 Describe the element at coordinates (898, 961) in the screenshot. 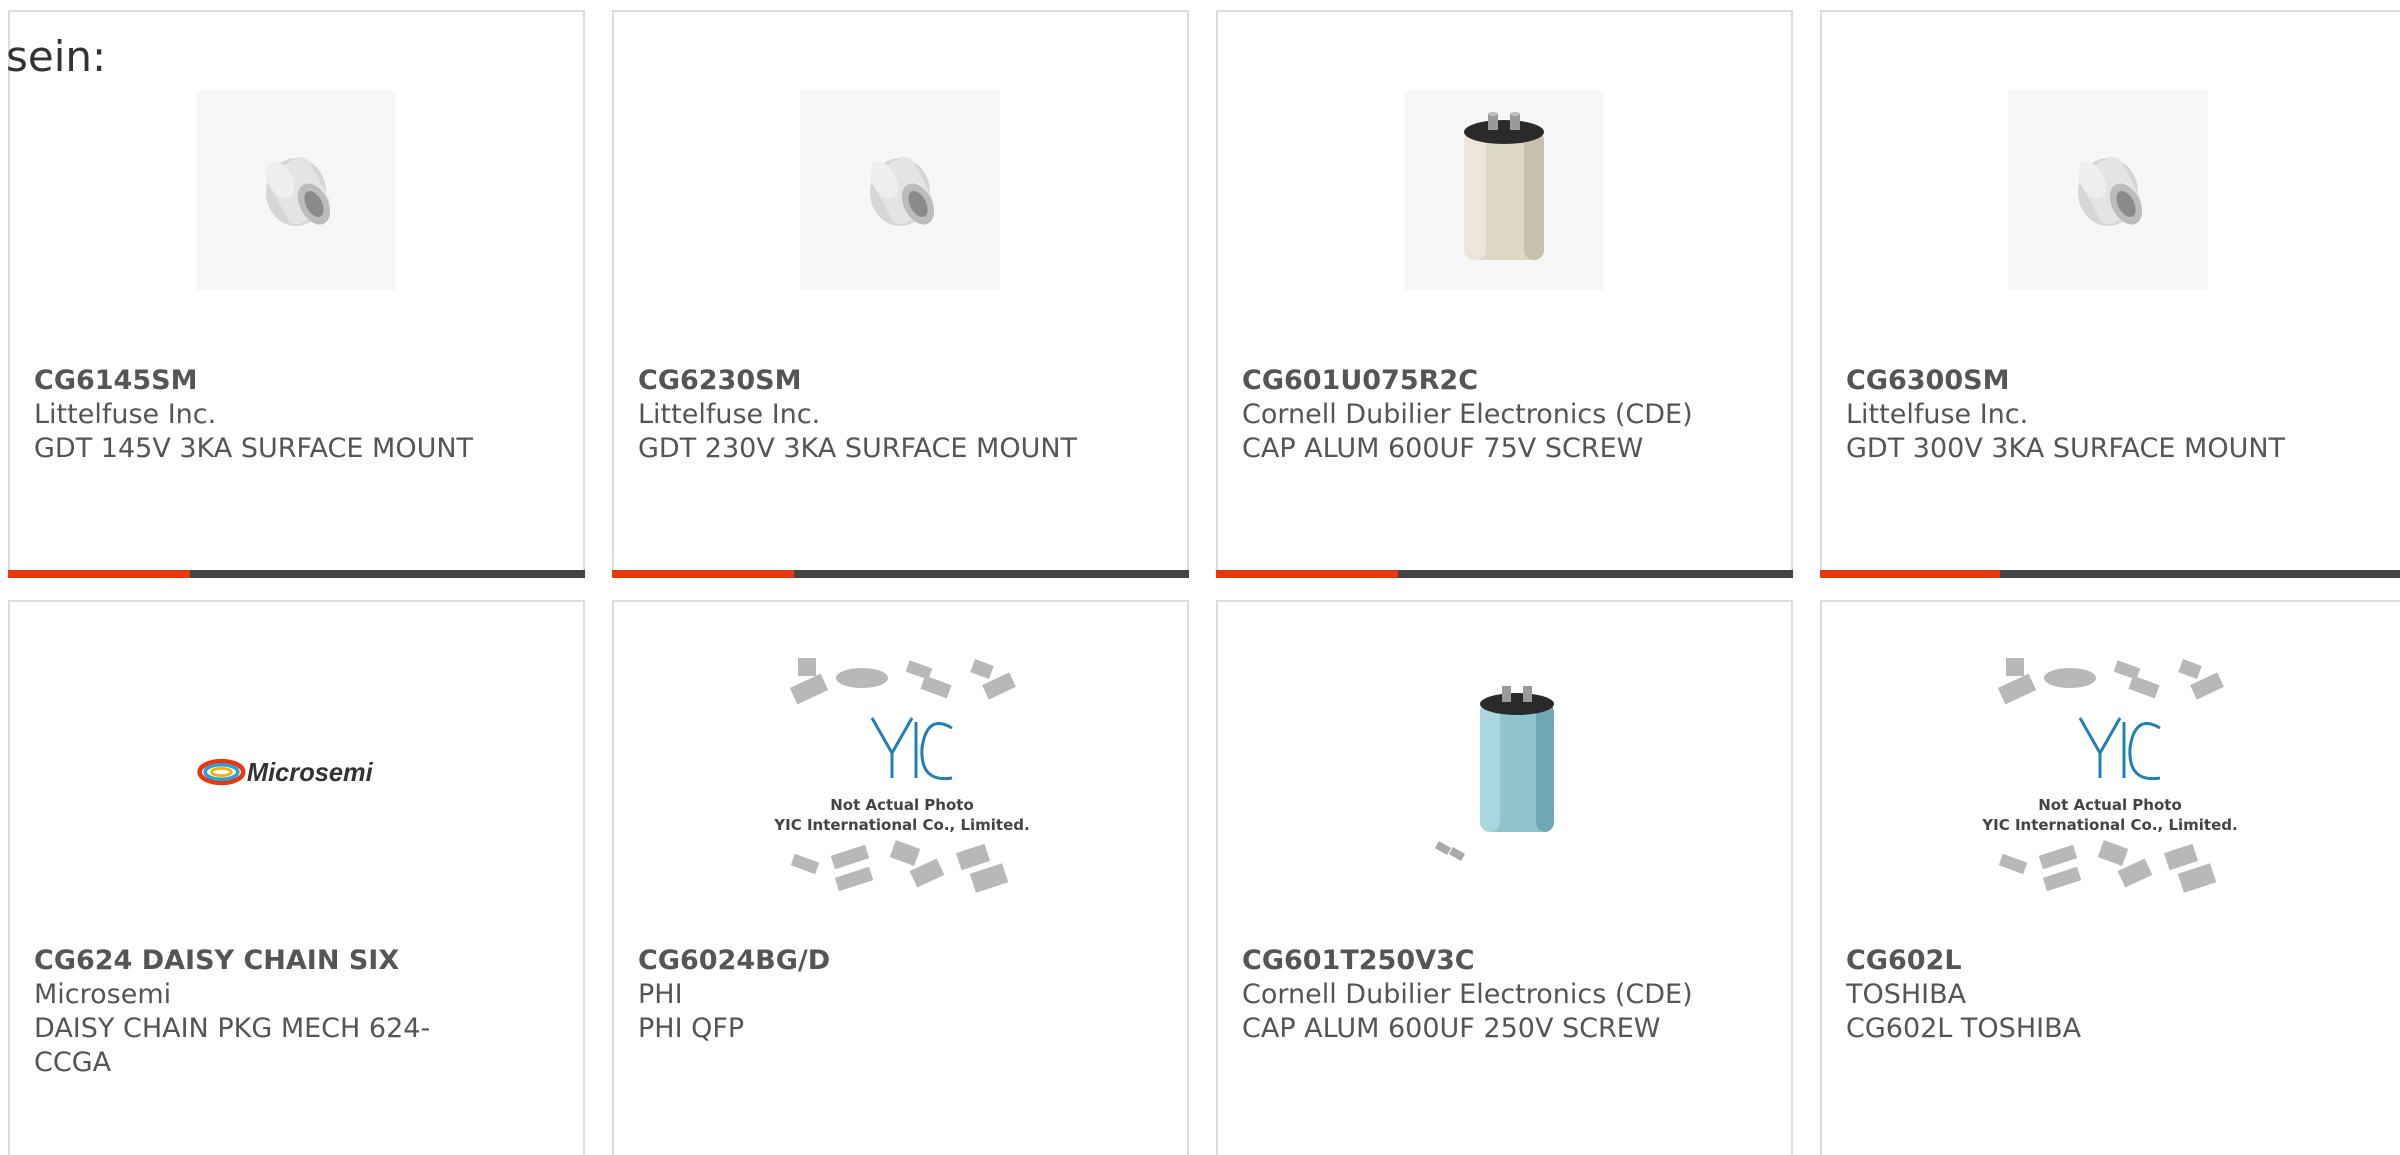

I see `part-number: CG6024BG/D` at that location.